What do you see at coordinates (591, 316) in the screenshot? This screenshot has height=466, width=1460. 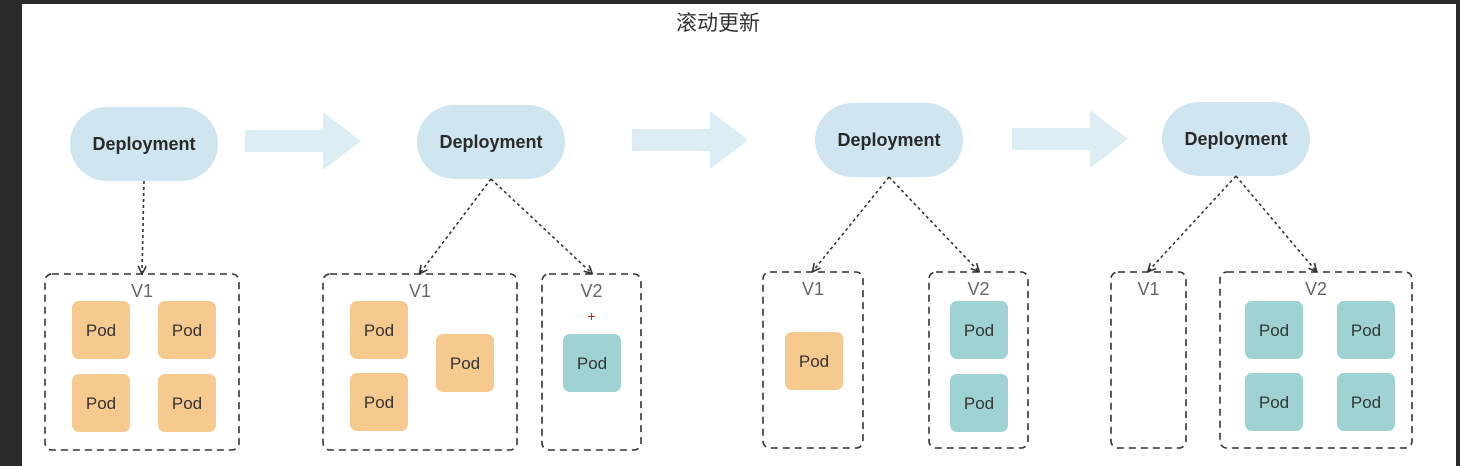 I see `new-pod-marker: +` at bounding box center [591, 316].